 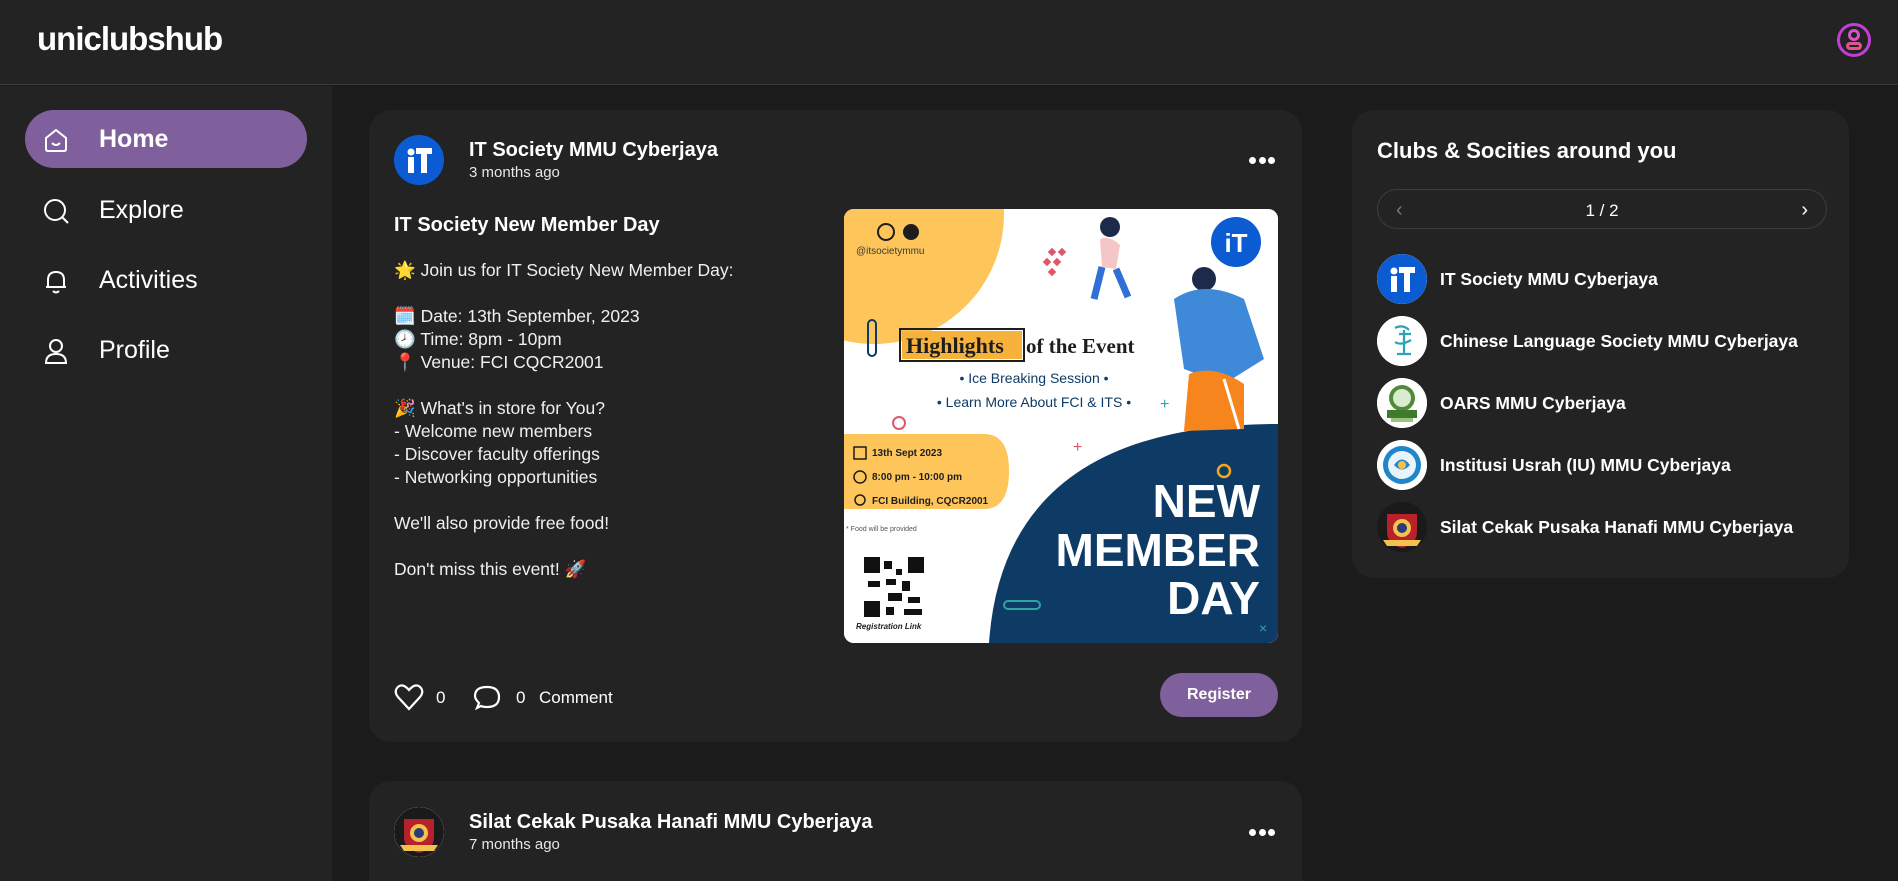 What do you see at coordinates (141, 209) in the screenshot?
I see `sidebar-item-label: Explore` at bounding box center [141, 209].